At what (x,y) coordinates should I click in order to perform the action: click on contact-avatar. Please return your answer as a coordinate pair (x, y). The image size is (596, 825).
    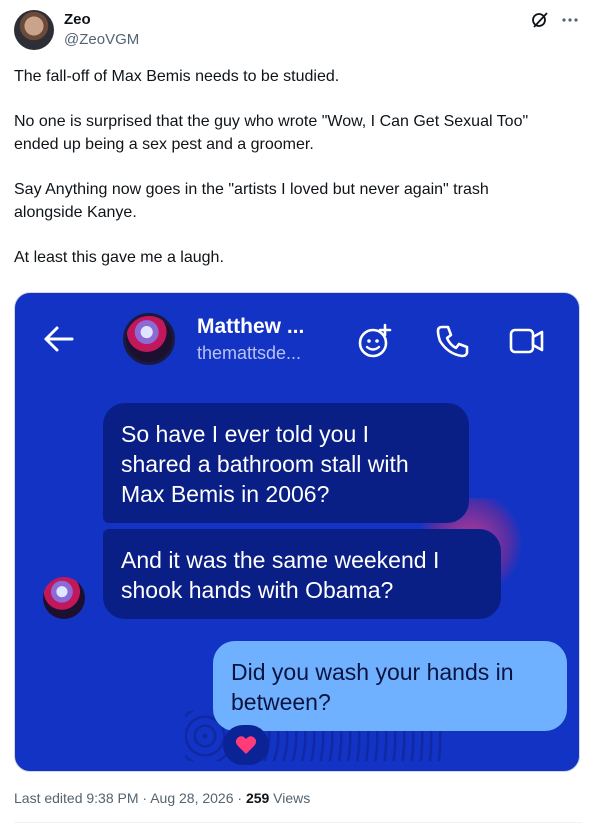
    Looking at the image, I should click on (149, 339).